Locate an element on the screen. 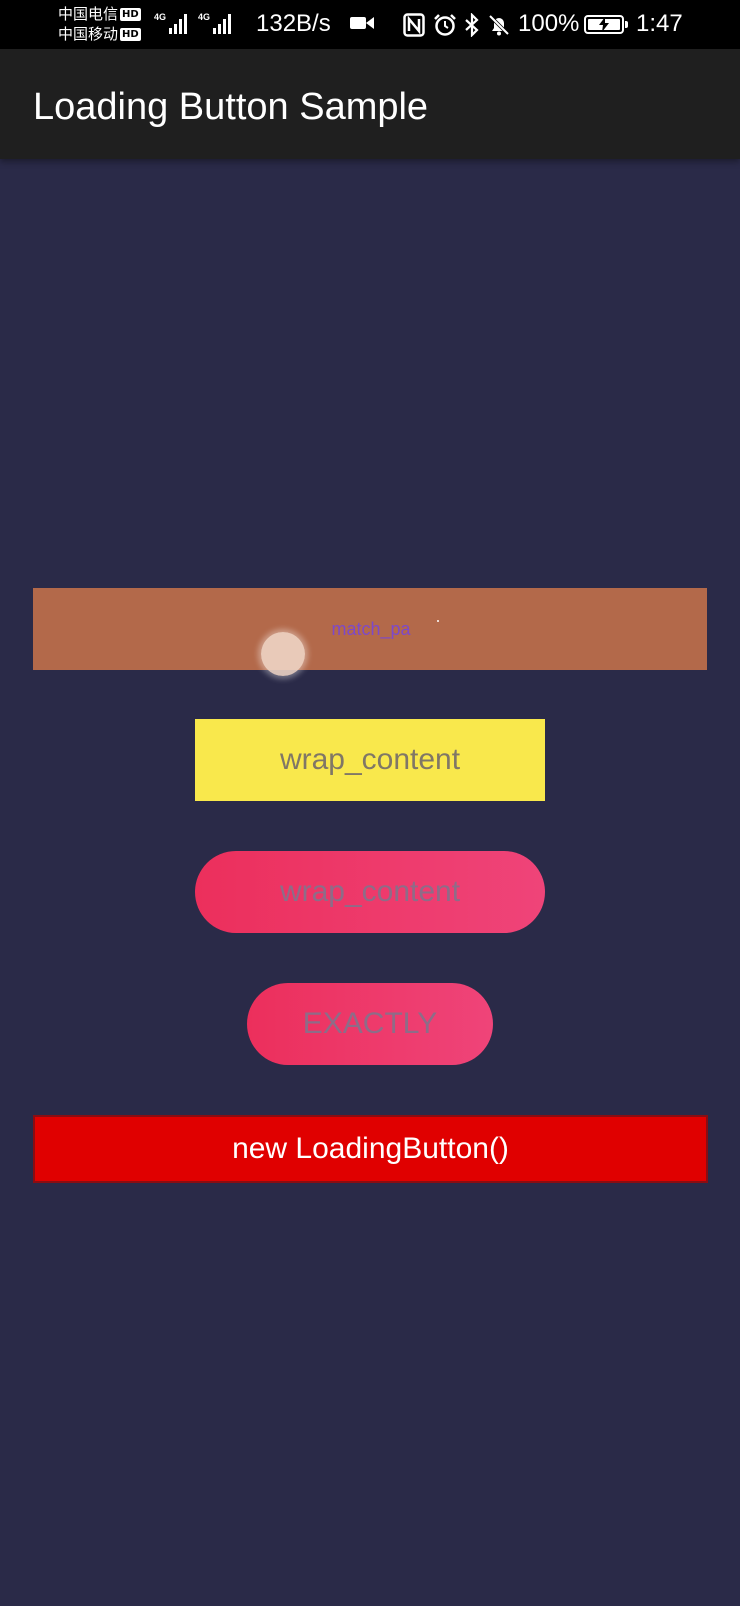  exactly-button: EXACTLY is located at coordinates (370, 1024).